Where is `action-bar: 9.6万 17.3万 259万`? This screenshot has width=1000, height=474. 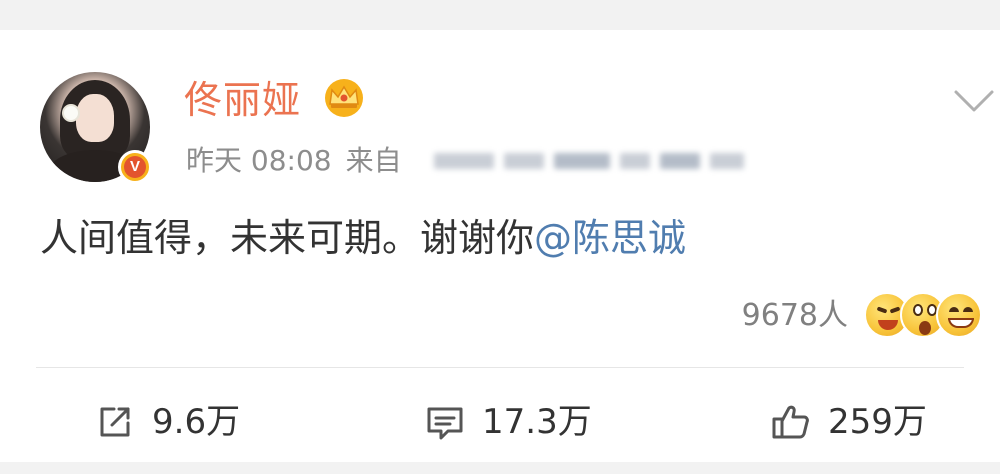
action-bar: 9.6万 17.3万 259万 is located at coordinates (500, 422).